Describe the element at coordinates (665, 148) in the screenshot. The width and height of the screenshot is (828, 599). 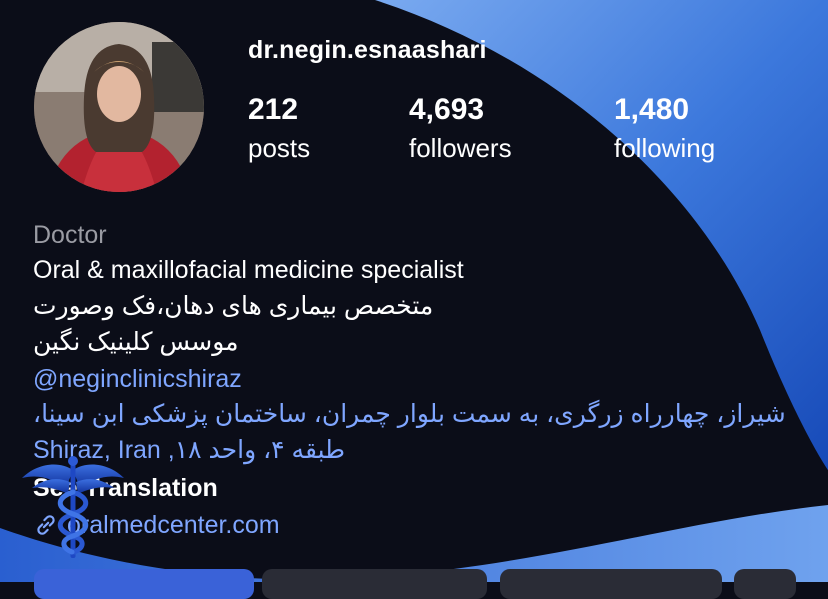
I see `following-label: following` at that location.